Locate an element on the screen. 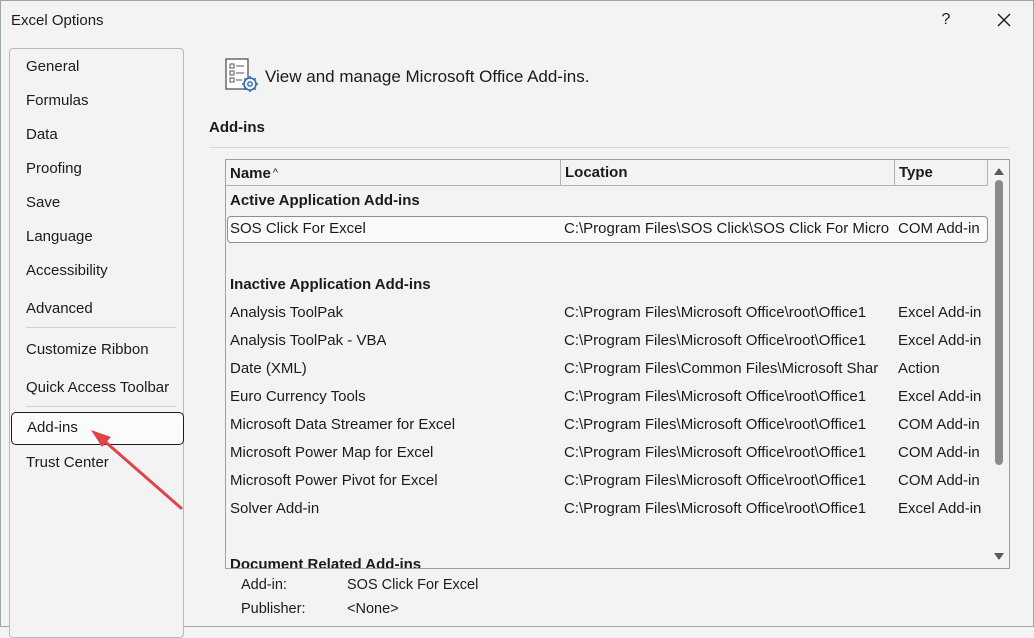  sort-ascending-icon: ^ is located at coordinates (275, 173).